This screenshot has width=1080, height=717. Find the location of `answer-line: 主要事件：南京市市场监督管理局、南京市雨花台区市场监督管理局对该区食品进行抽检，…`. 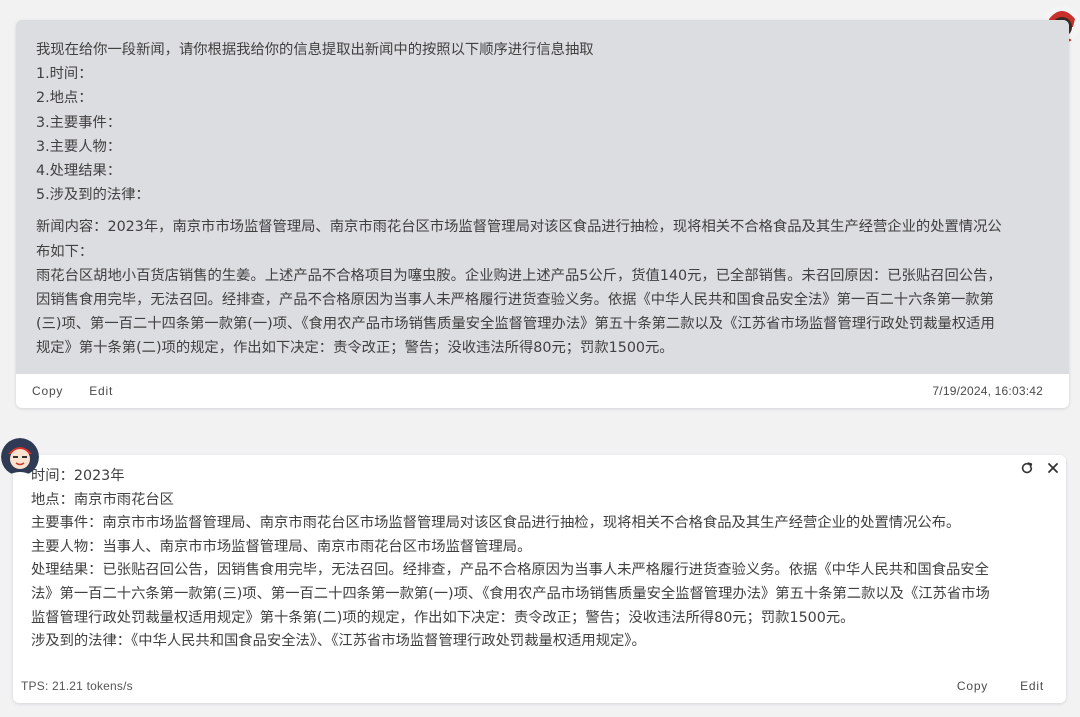

answer-line: 主要事件：南京市市场监督管理局、南京市雨花台区市场监督管理局对该区食品进行抽检，… is located at coordinates (496, 523).